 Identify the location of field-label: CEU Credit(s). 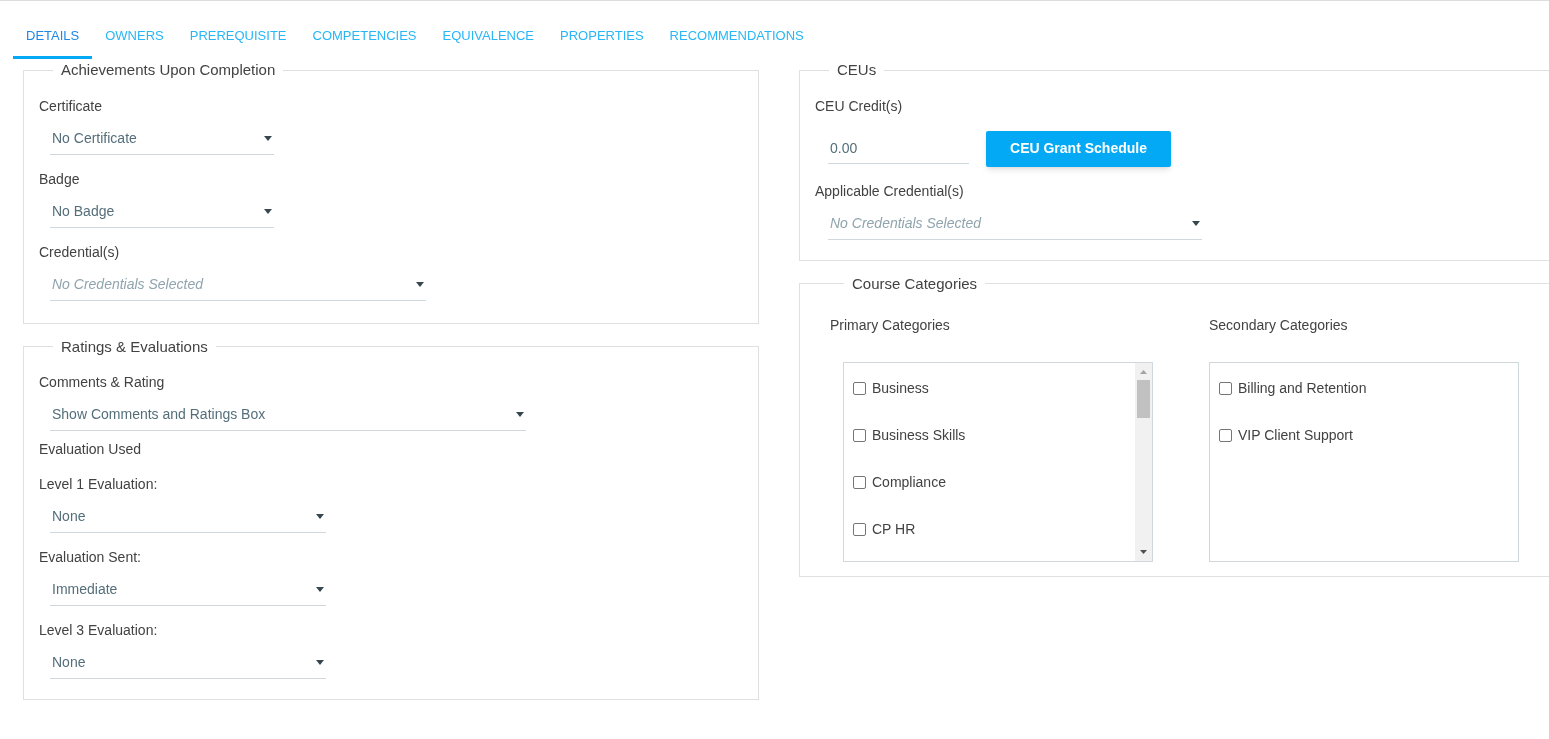
(859, 106).